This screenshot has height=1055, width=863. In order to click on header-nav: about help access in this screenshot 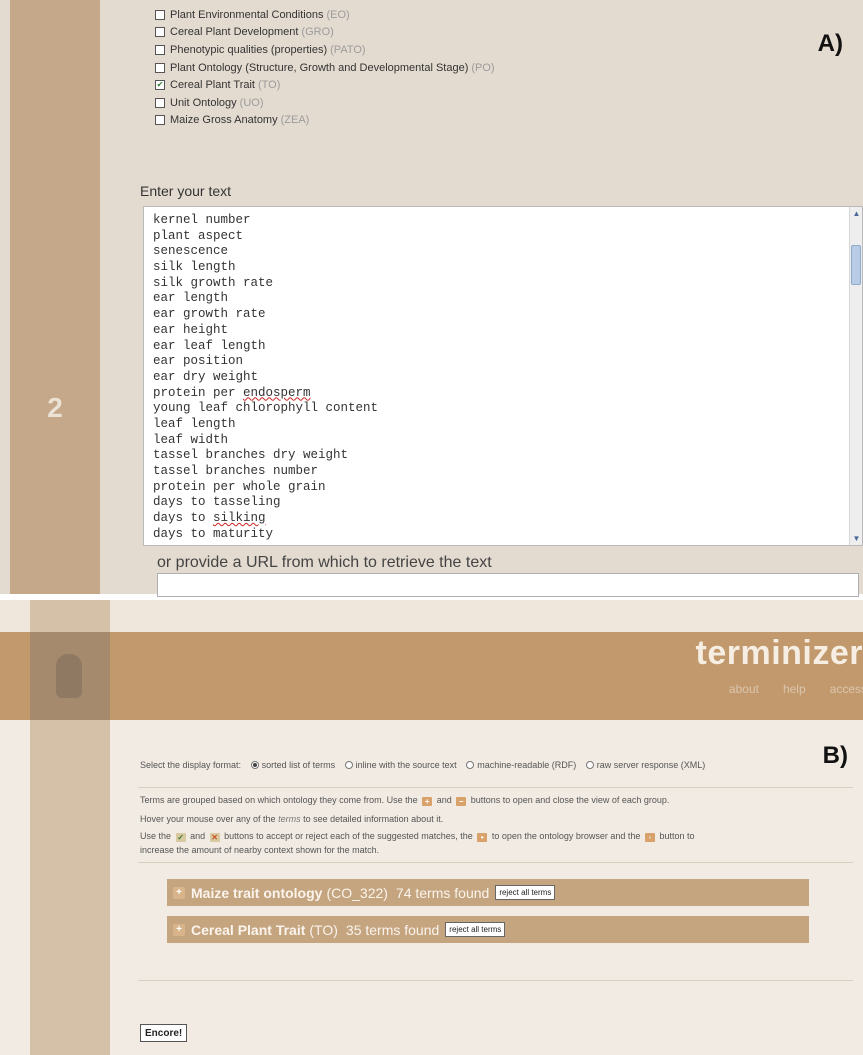, I will do `click(796, 689)`.